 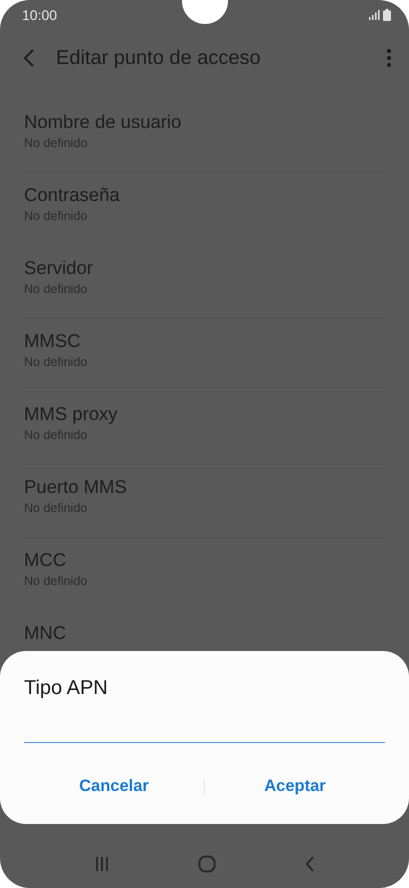 I want to click on setting-label: Nombre de usuario, so click(x=204, y=122).